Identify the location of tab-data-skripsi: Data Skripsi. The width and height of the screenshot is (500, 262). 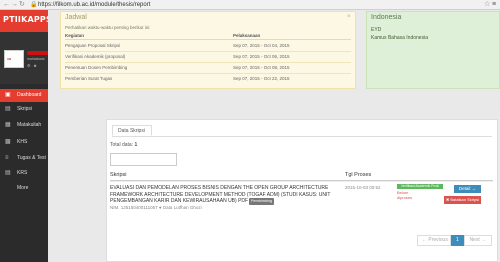
(132, 130).